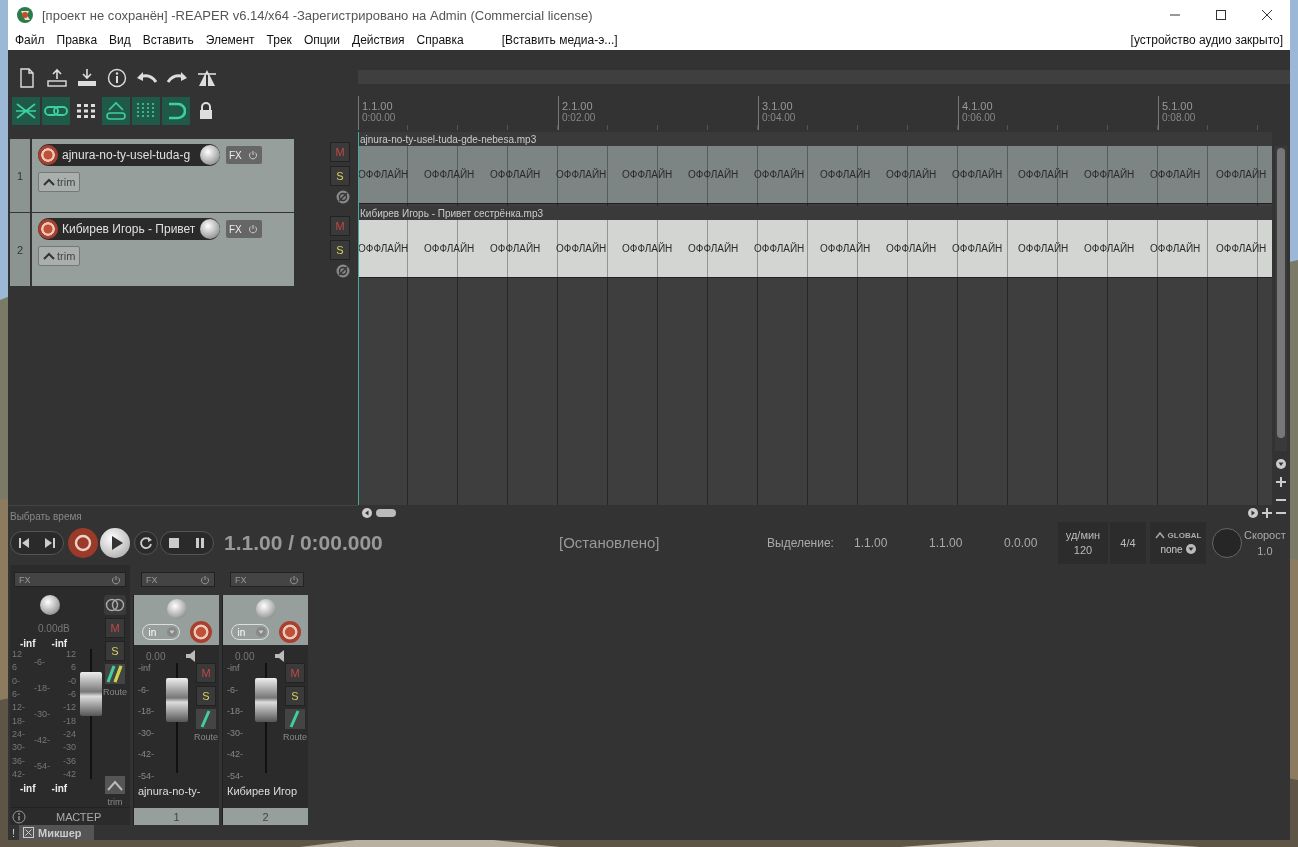 The width and height of the screenshot is (1298, 847). Describe the element at coordinates (115, 605) in the screenshot. I see `stereo-icon` at that location.